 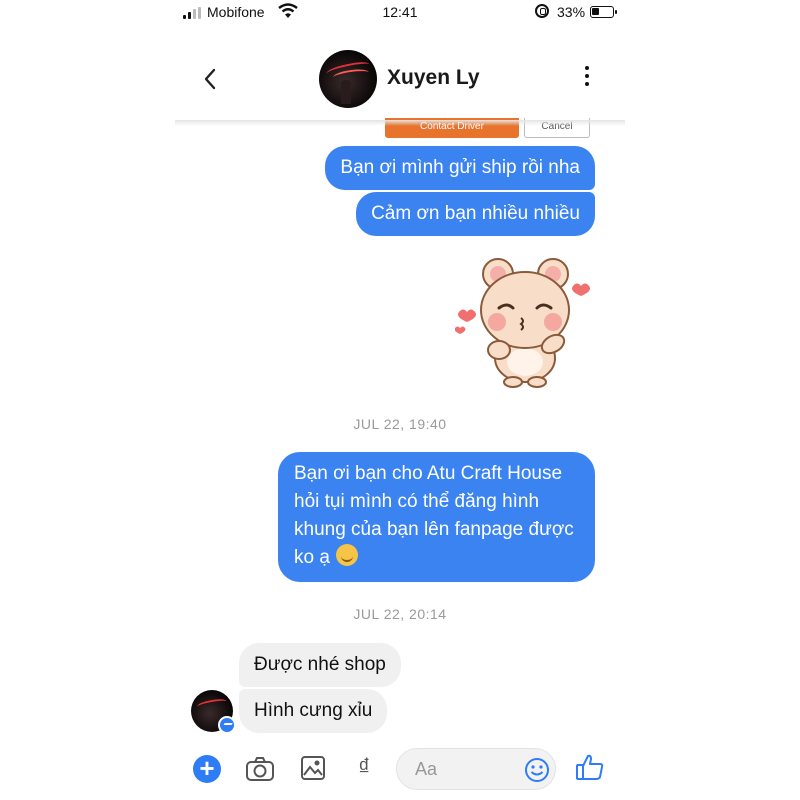 I want to click on more-vertical-icon, so click(x=587, y=78).